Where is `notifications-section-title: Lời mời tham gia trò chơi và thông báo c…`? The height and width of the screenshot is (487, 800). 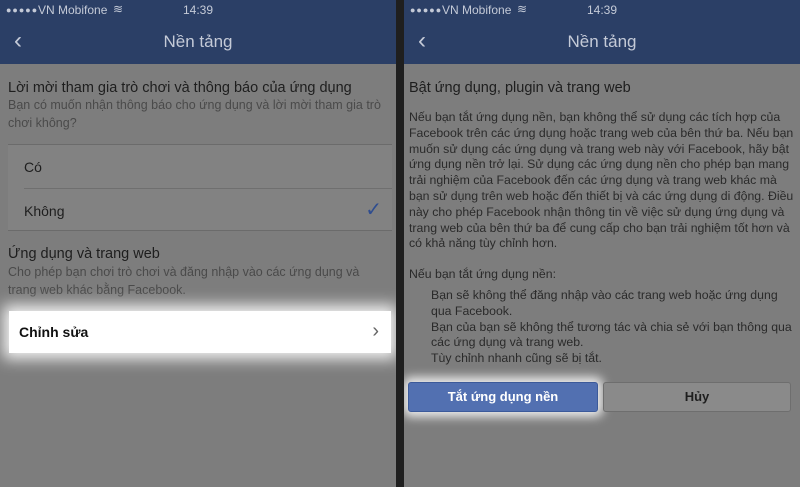
notifications-section-title: Lời mời tham gia trò chơi và thông báo c… is located at coordinates (180, 88).